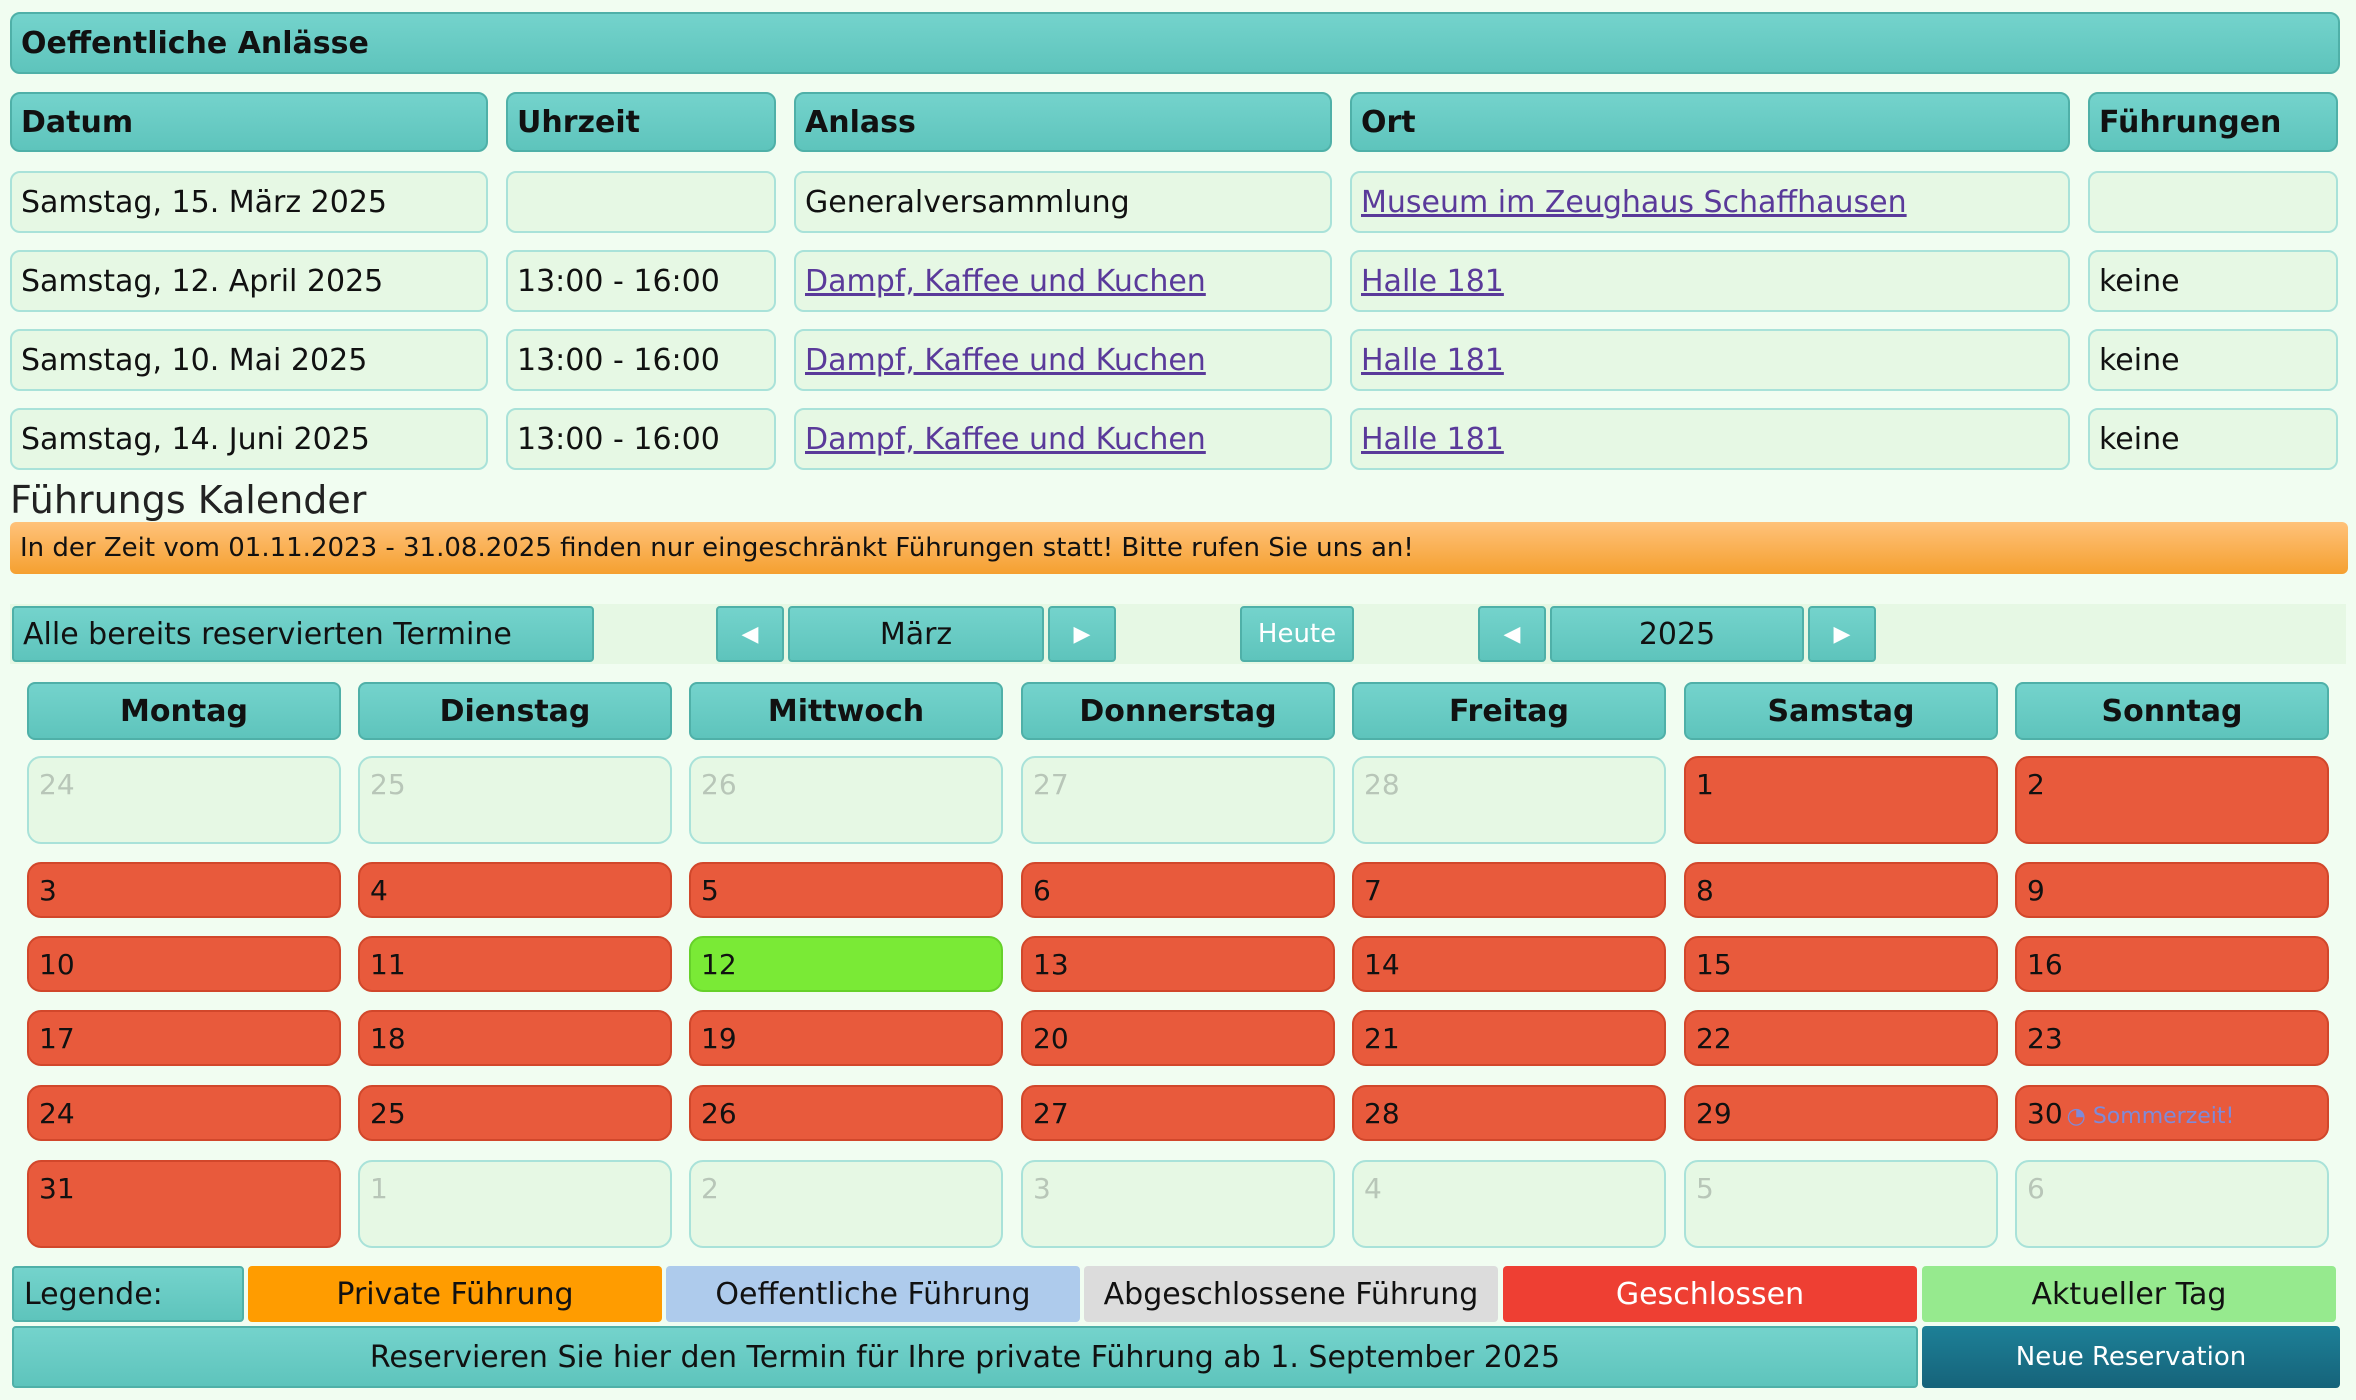 The width and height of the screenshot is (2356, 1400). Describe the element at coordinates (2131, 1357) in the screenshot. I see `new-reservation-button: Neue Reservation` at that location.